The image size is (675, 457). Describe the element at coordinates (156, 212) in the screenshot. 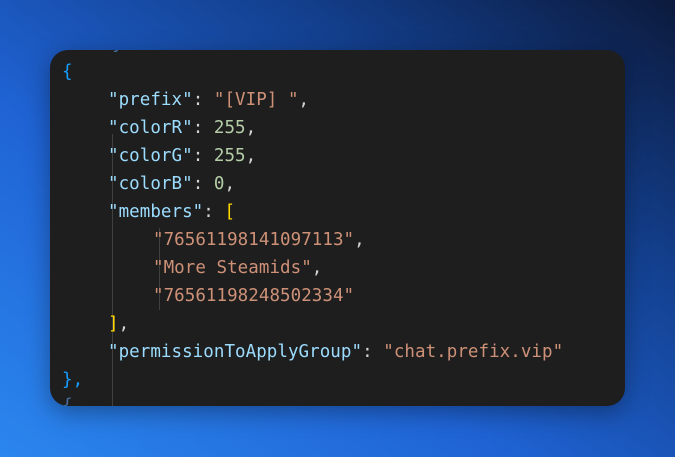

I see `members-key: "members"` at that location.